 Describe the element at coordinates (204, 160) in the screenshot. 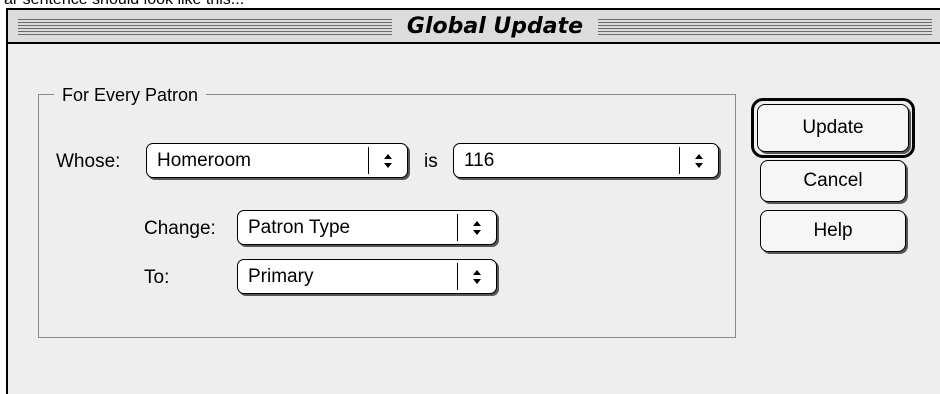

I see `whose-field-value: Homeroom` at that location.